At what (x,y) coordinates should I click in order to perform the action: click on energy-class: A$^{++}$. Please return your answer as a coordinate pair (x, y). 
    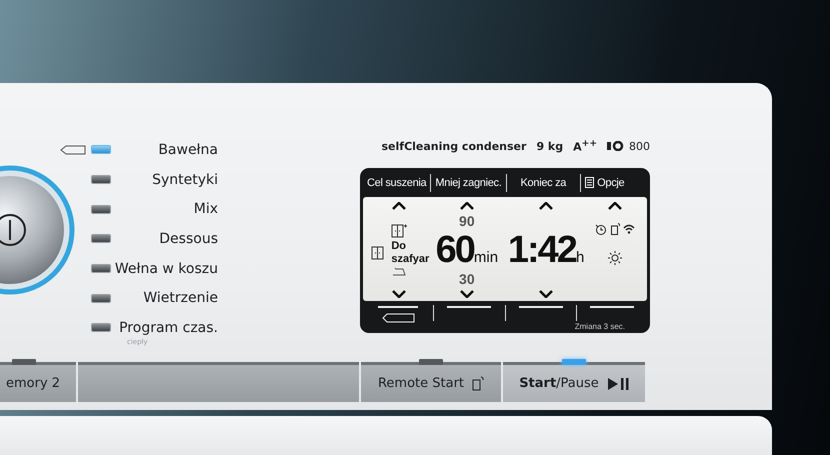
    Looking at the image, I should click on (585, 146).